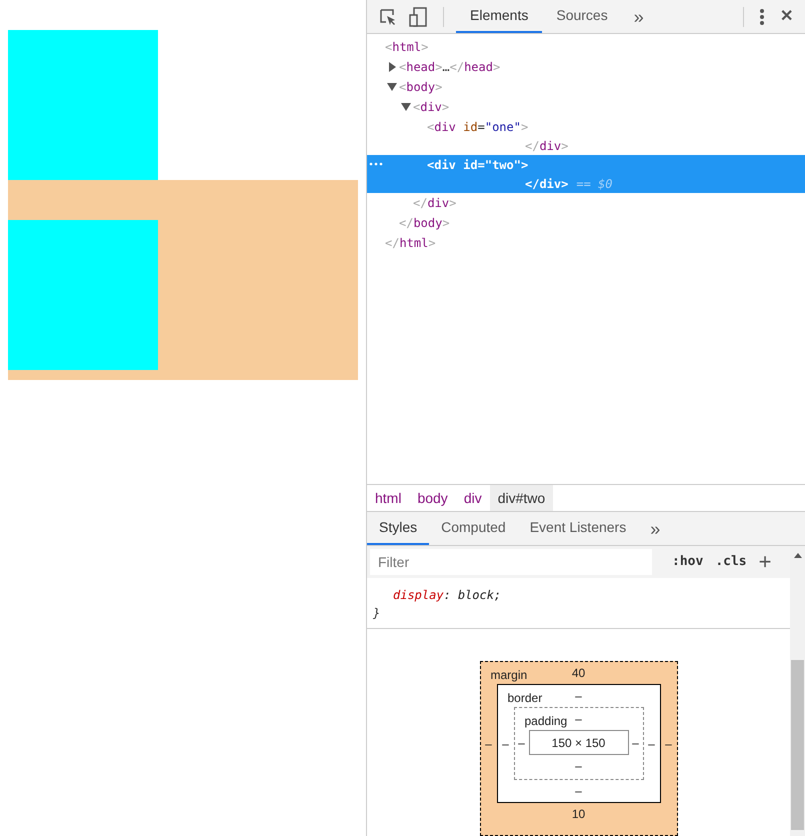 The image size is (805, 836). I want to click on rule-closing-brace: }, so click(377, 613).